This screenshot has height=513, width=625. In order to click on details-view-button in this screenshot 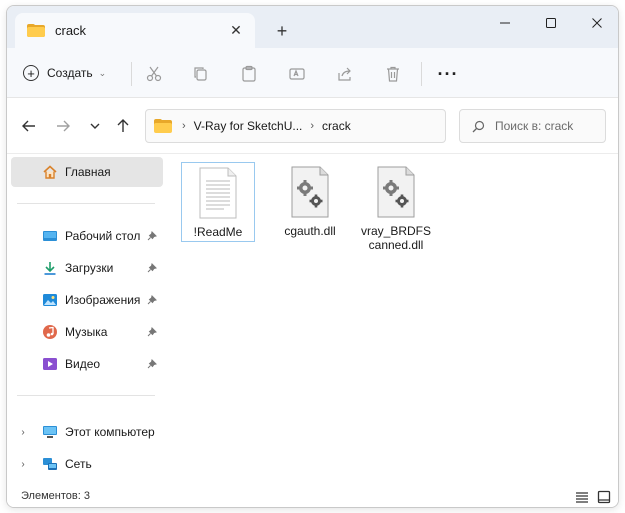, I will do `click(582, 497)`.